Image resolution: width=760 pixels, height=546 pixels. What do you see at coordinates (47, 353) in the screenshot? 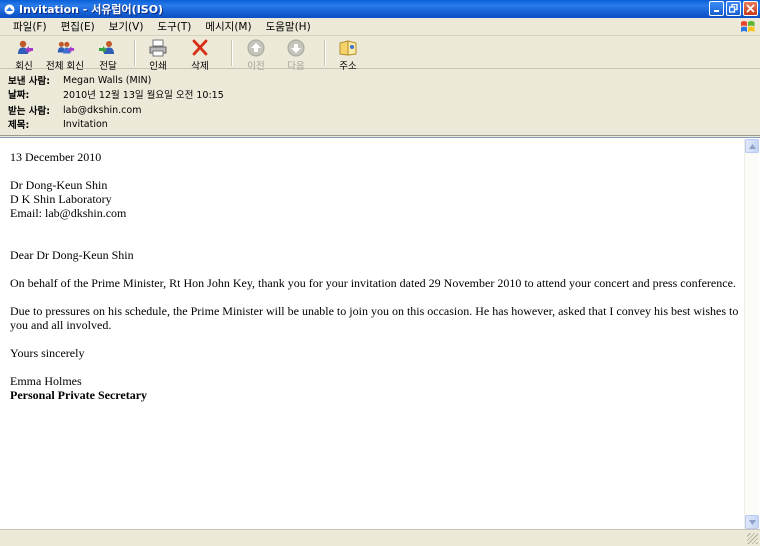
I see `closing: Yours sincerely` at bounding box center [47, 353].